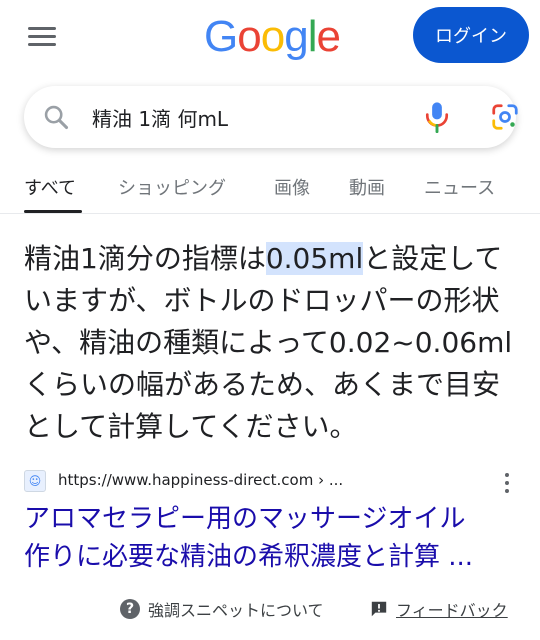 This screenshot has height=640, width=540. Describe the element at coordinates (191, 426) in the screenshot. I see `snippet-line: として計算してください。` at that location.